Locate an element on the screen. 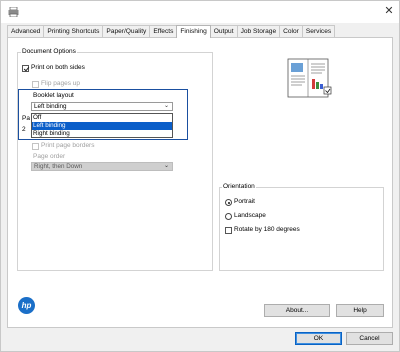  hp-logo: hp is located at coordinates (26, 305).